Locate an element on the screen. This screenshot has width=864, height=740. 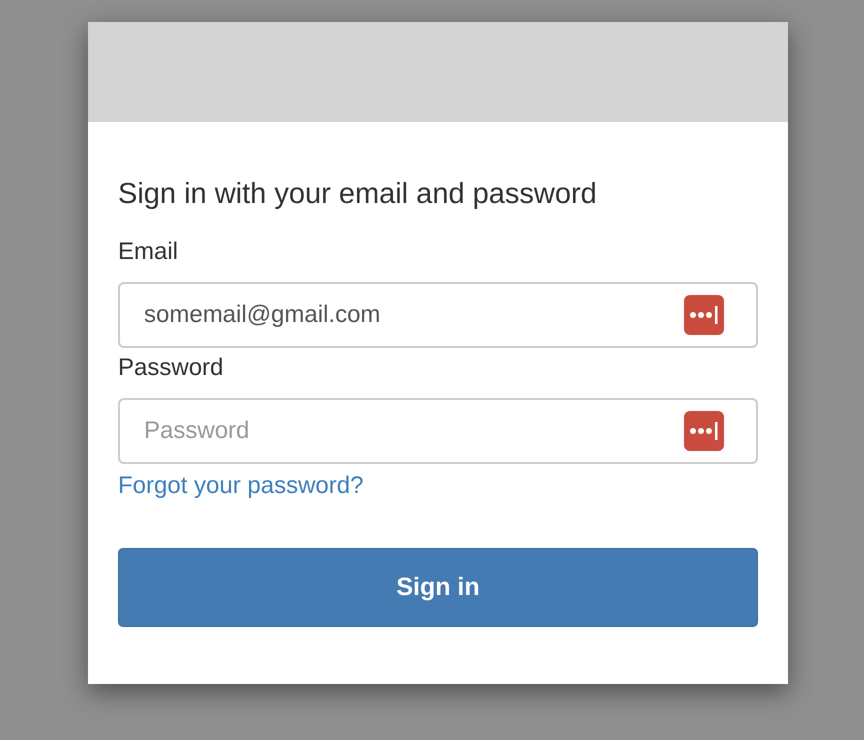
sign-in-heading: Sign in with your email and password is located at coordinates (358, 194).